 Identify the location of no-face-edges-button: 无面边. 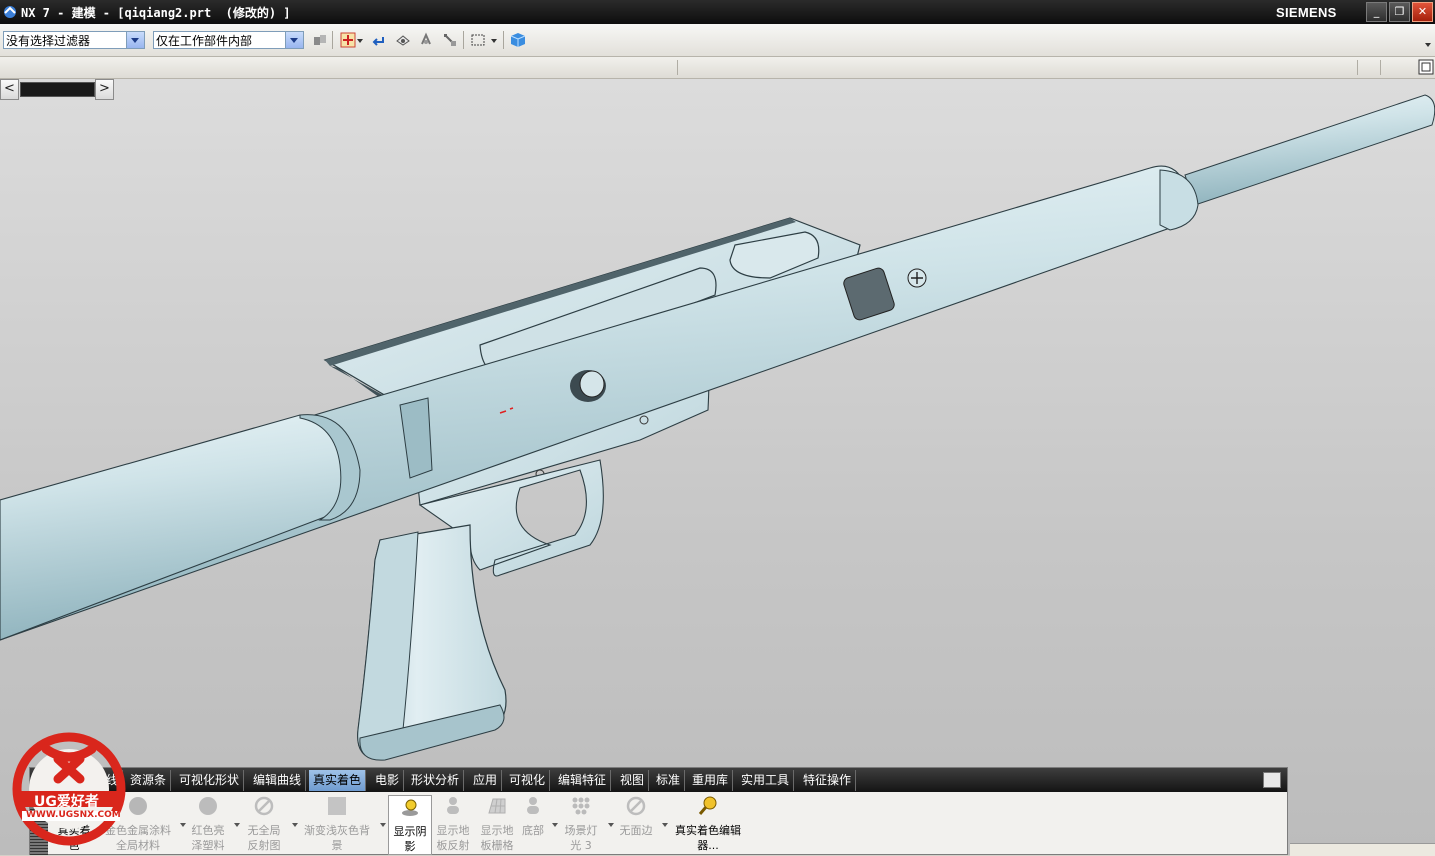
(636, 816).